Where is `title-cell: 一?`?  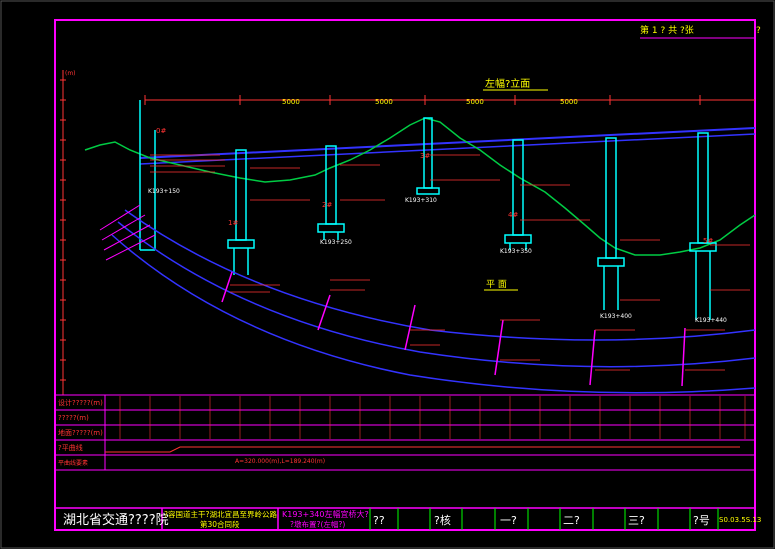
title-cell: 一? is located at coordinates (508, 520).